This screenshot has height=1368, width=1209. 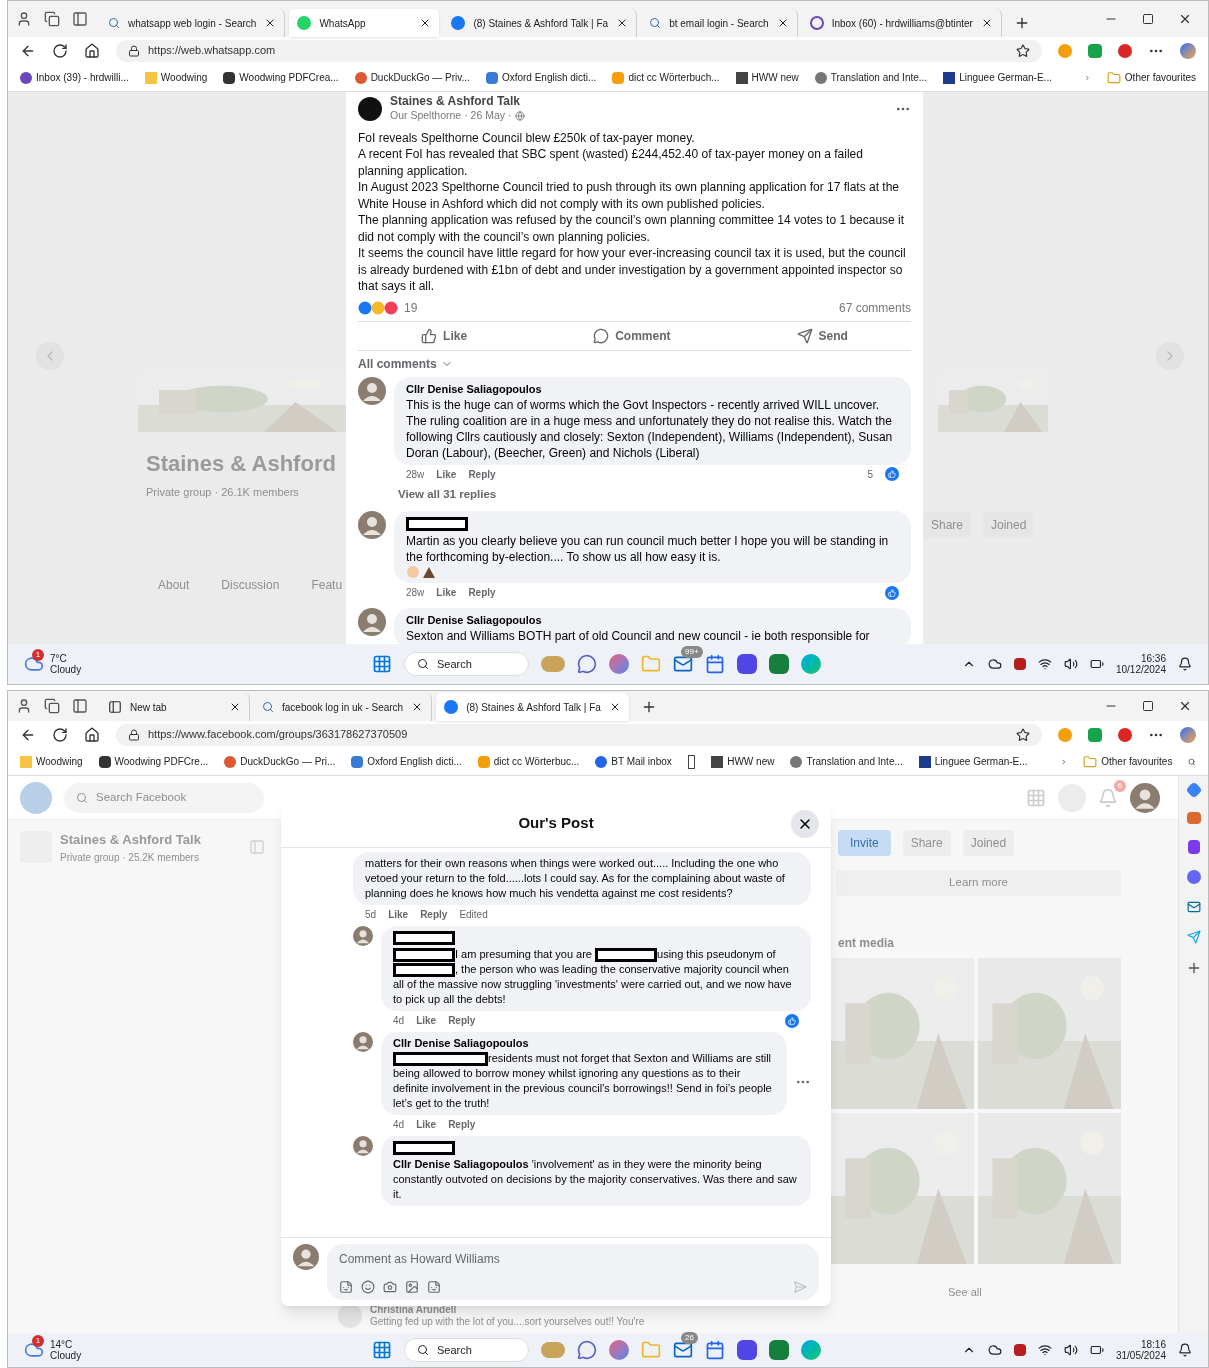 I want to click on bookmark: BT Mail inbox, so click(x=633, y=761).